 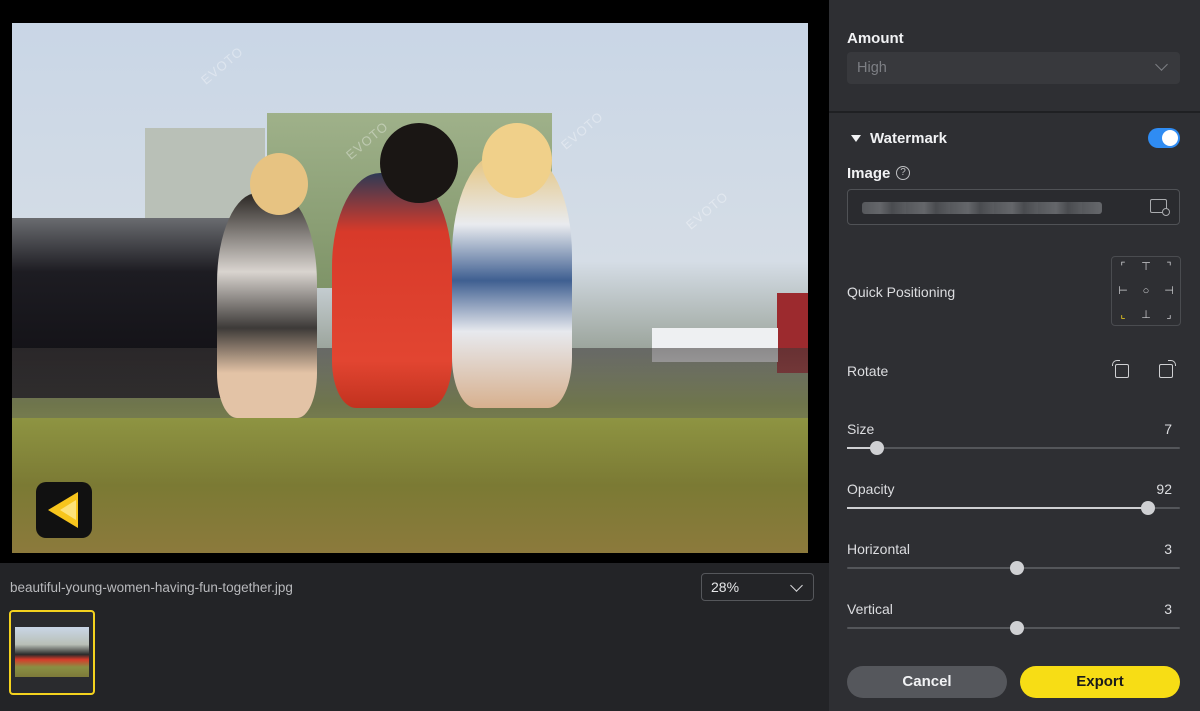 What do you see at coordinates (856, 138) in the screenshot?
I see `collapse-triangle-icon` at bounding box center [856, 138].